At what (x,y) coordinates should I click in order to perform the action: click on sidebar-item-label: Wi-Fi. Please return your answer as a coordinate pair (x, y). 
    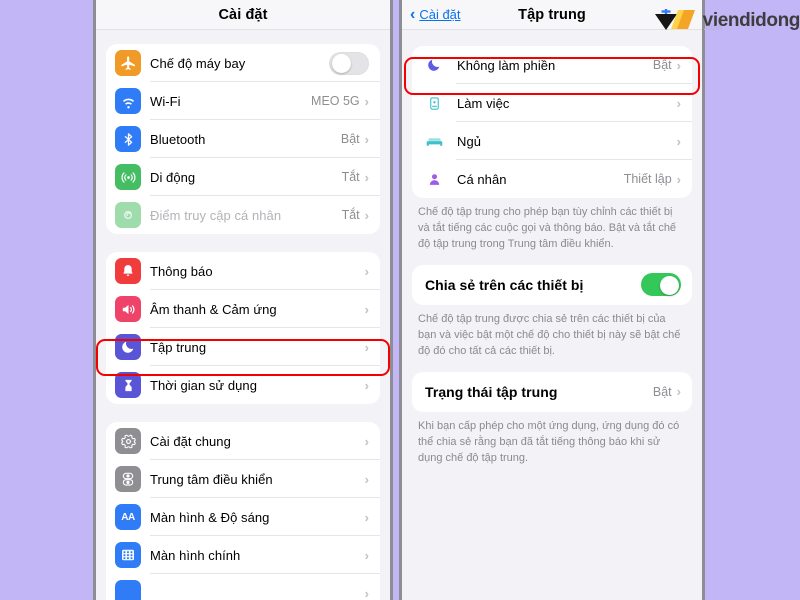
    Looking at the image, I should click on (165, 101).